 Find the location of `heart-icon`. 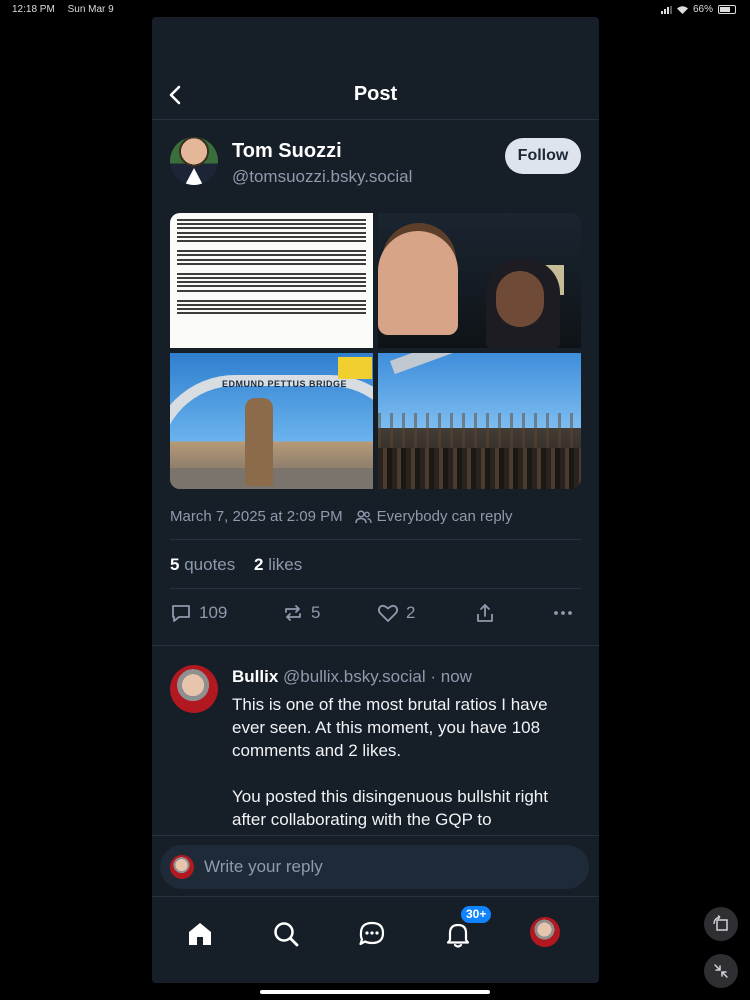

heart-icon is located at coordinates (388, 613).